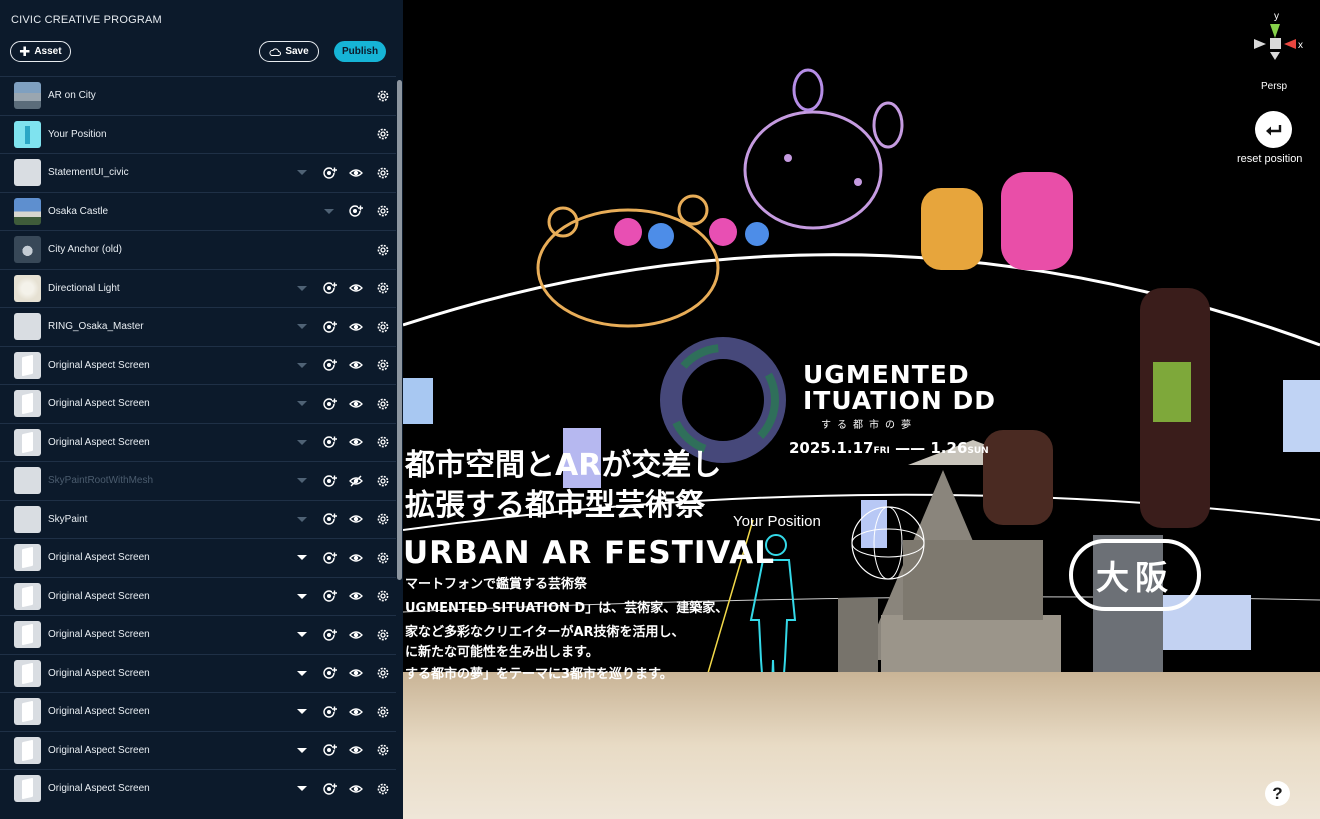 The height and width of the screenshot is (819, 1320). Describe the element at coordinates (198, 172) in the screenshot. I see `asset-row: StatementUI_civic` at that location.